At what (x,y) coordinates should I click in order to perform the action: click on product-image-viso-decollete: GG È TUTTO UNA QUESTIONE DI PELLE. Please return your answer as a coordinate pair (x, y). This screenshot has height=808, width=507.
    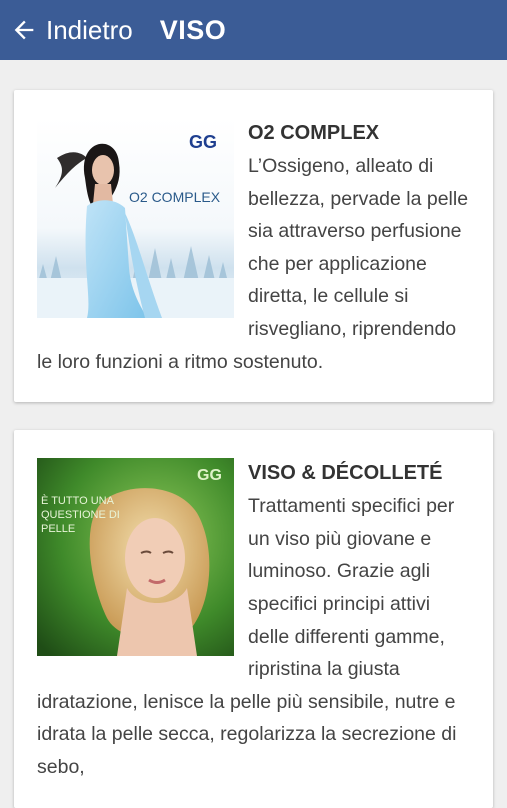
    Looking at the image, I should click on (135, 557).